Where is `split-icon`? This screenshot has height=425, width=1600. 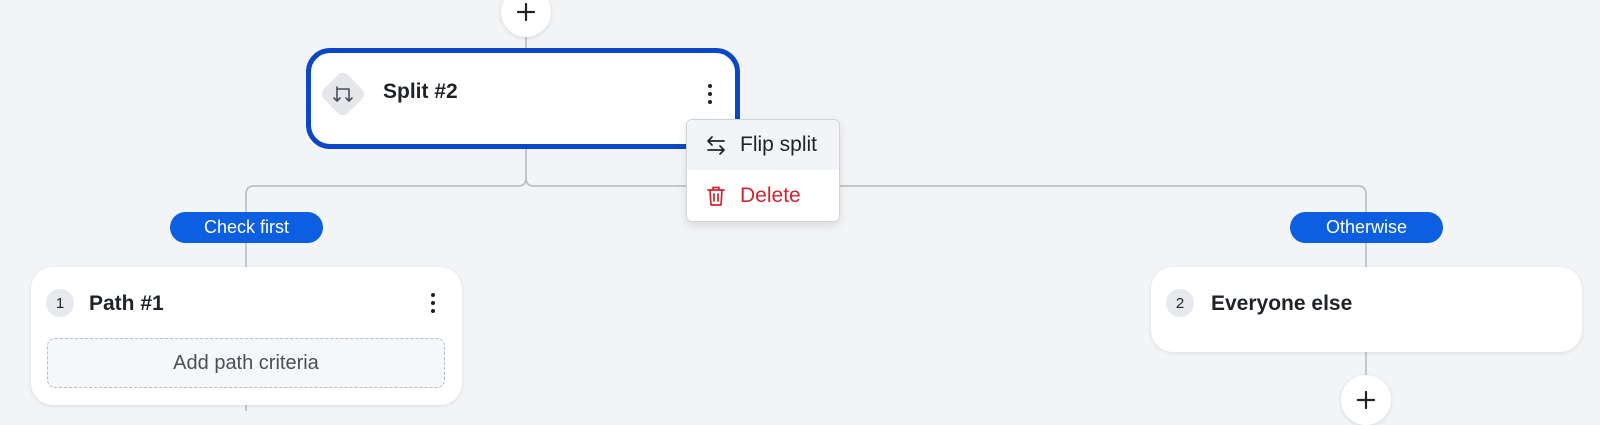
split-icon is located at coordinates (343, 94).